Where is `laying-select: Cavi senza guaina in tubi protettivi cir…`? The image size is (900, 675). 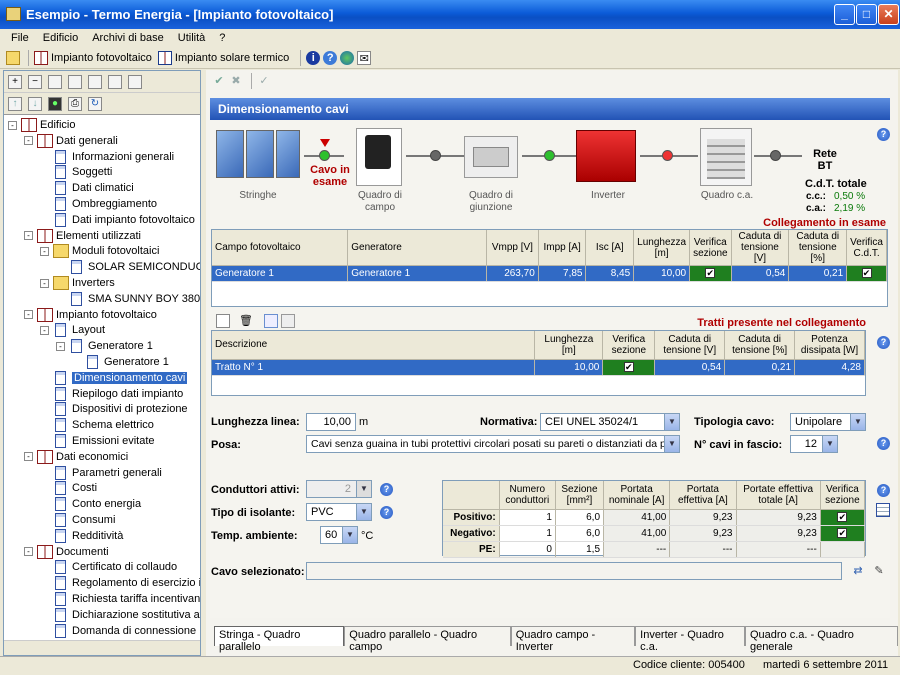
laying-select: Cavi senza guaina in tubi protettivi cir… is located at coordinates (493, 444).